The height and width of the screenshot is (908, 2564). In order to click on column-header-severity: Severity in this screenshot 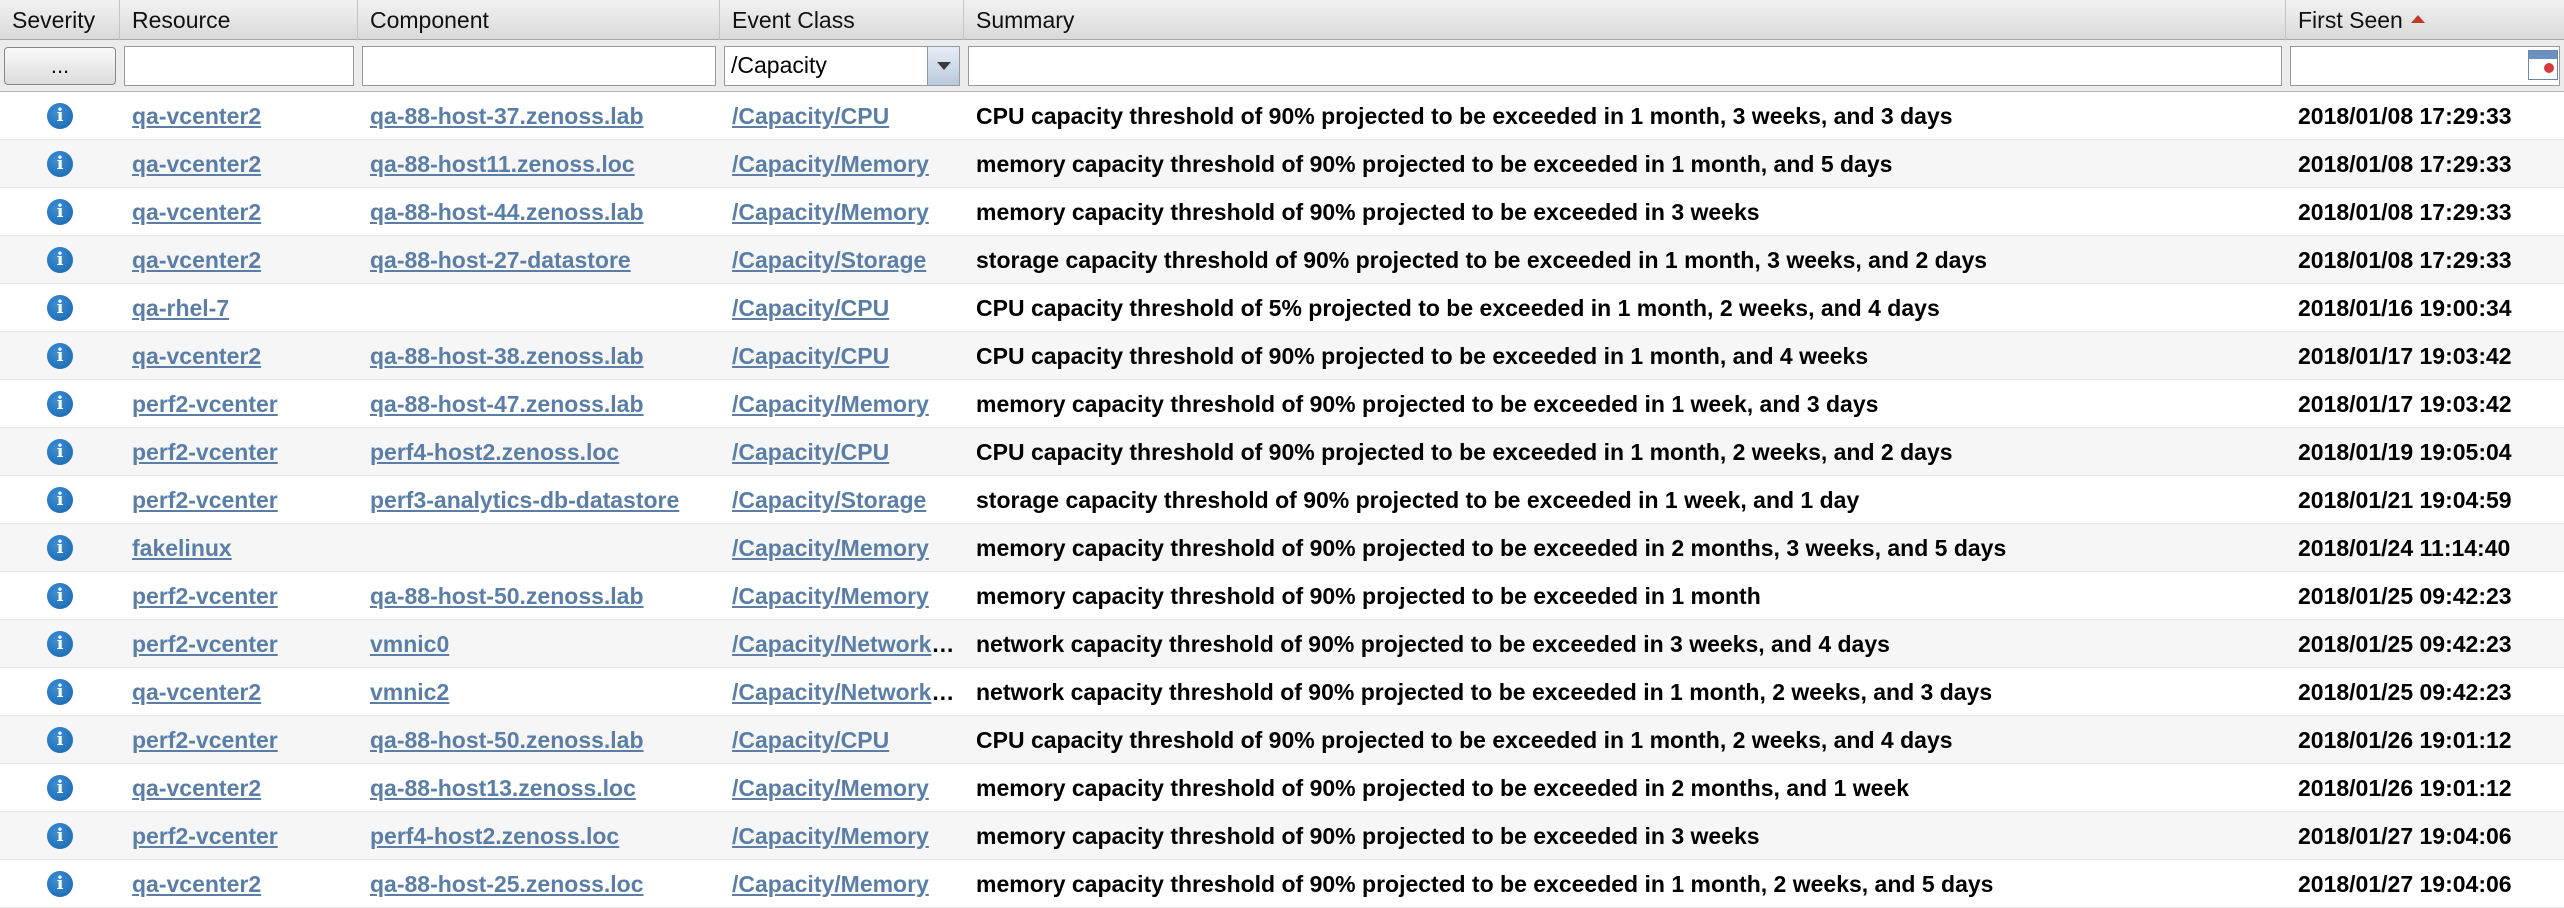, I will do `click(60, 20)`.